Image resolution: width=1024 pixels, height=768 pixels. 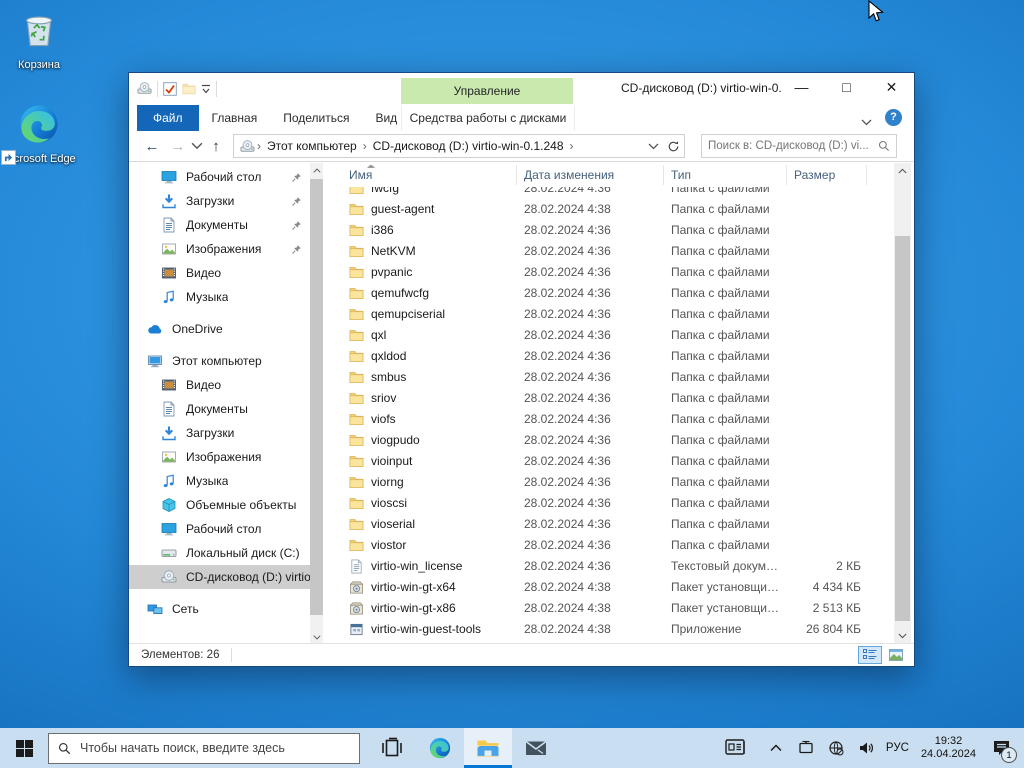 What do you see at coordinates (736, 748) in the screenshot?
I see `news-widget-icon` at bounding box center [736, 748].